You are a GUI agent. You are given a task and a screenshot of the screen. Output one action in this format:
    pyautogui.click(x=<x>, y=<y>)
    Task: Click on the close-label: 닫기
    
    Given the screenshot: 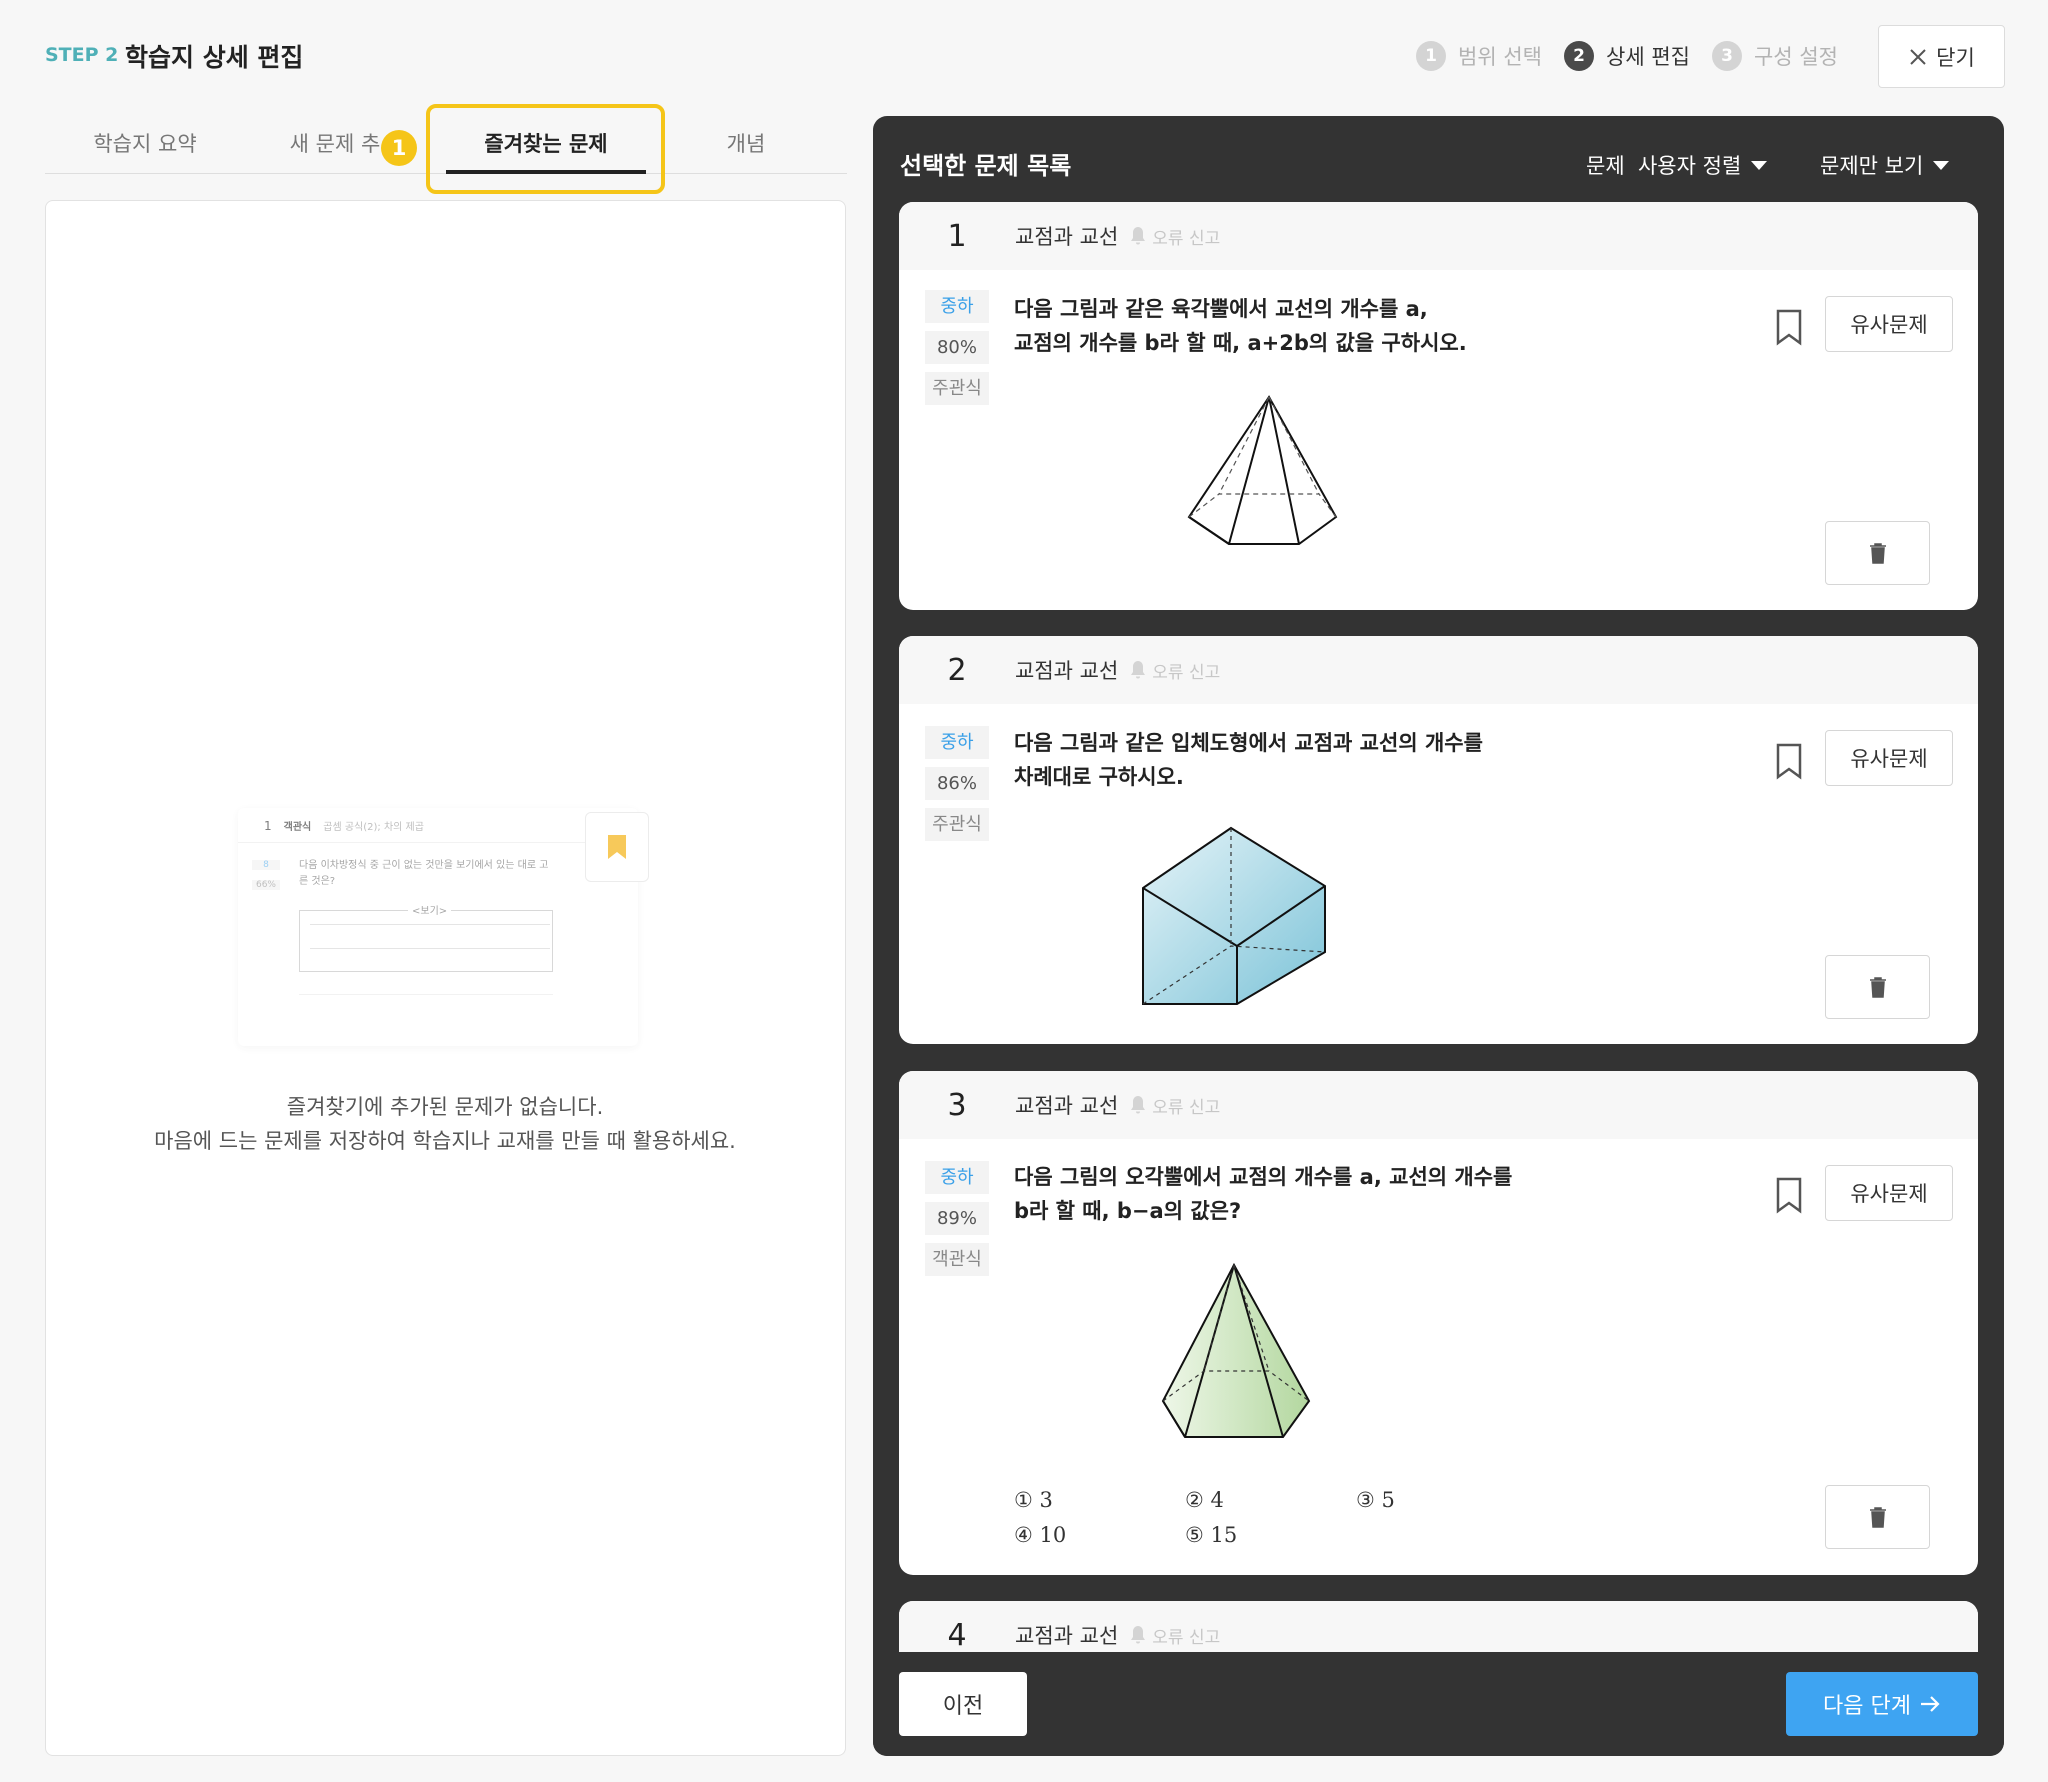 What is the action you would take?
    pyautogui.click(x=1955, y=57)
    